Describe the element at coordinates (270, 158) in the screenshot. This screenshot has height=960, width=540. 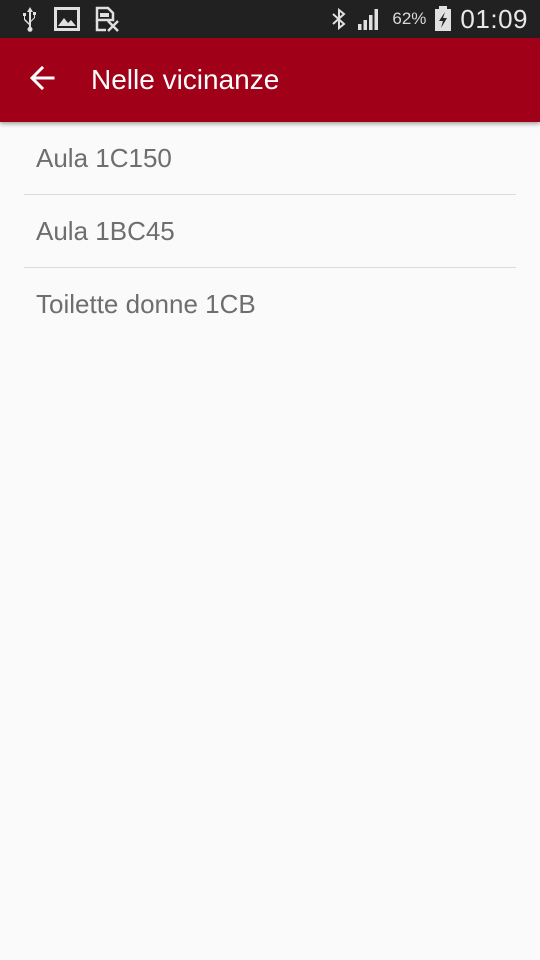
I see `list-item: Aula 1C150` at that location.